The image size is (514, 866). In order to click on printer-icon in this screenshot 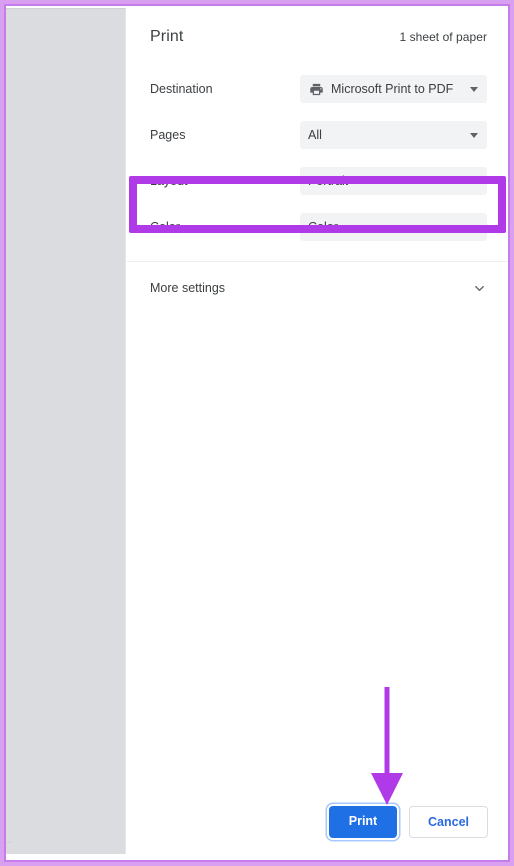, I will do `click(316, 89)`.